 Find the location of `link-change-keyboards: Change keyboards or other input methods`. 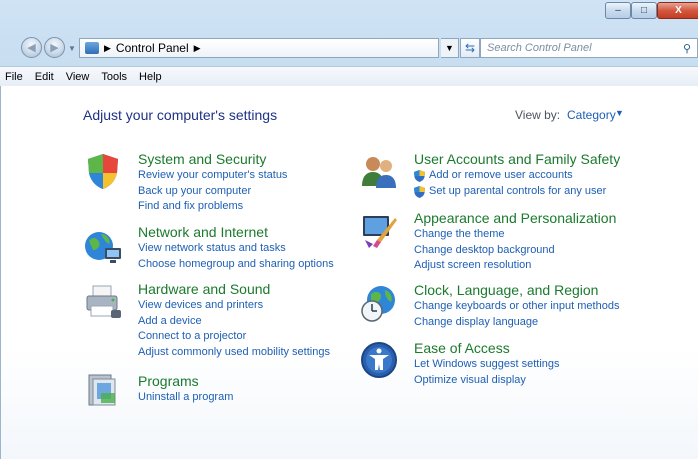

link-change-keyboards: Change keyboards or other input methods is located at coordinates (516, 307).